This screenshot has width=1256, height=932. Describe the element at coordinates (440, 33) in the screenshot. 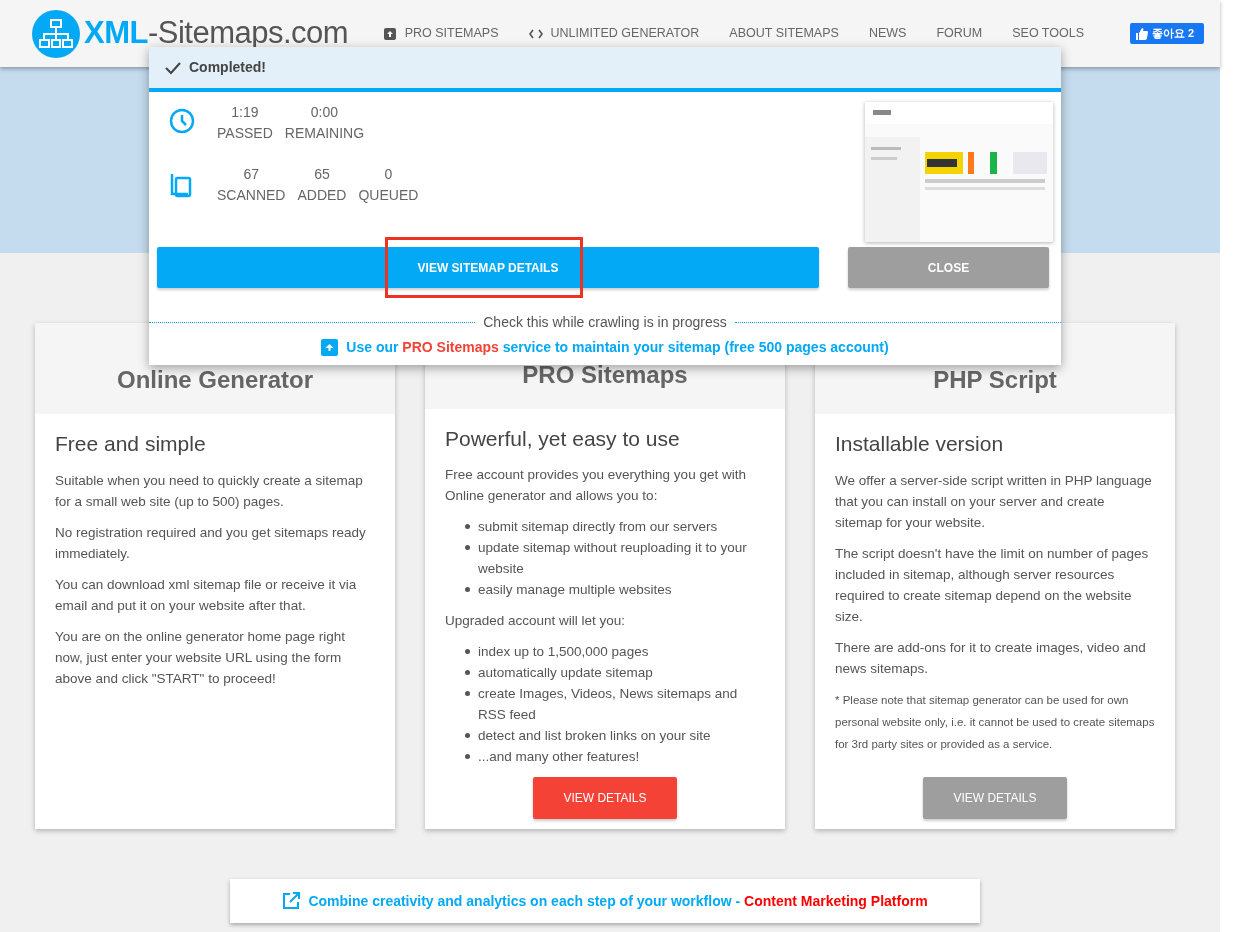

I see `nav-link: PRO SITEMAPS` at that location.